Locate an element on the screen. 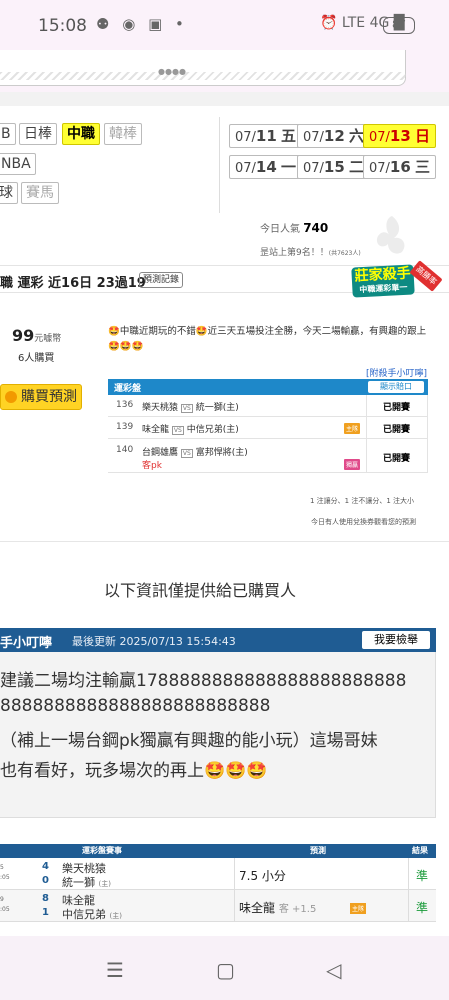 This screenshot has width=449, height=1000. top-banner-strip: ●●●● is located at coordinates (224, 71).